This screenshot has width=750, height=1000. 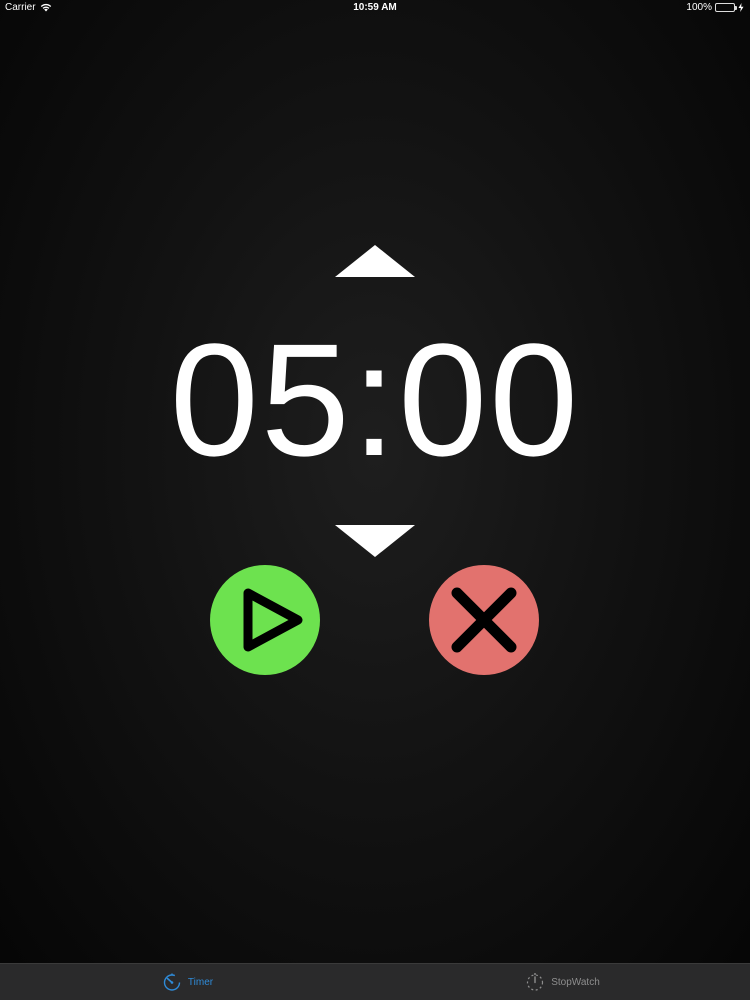 I want to click on triangle-up-icon, so click(x=375, y=261).